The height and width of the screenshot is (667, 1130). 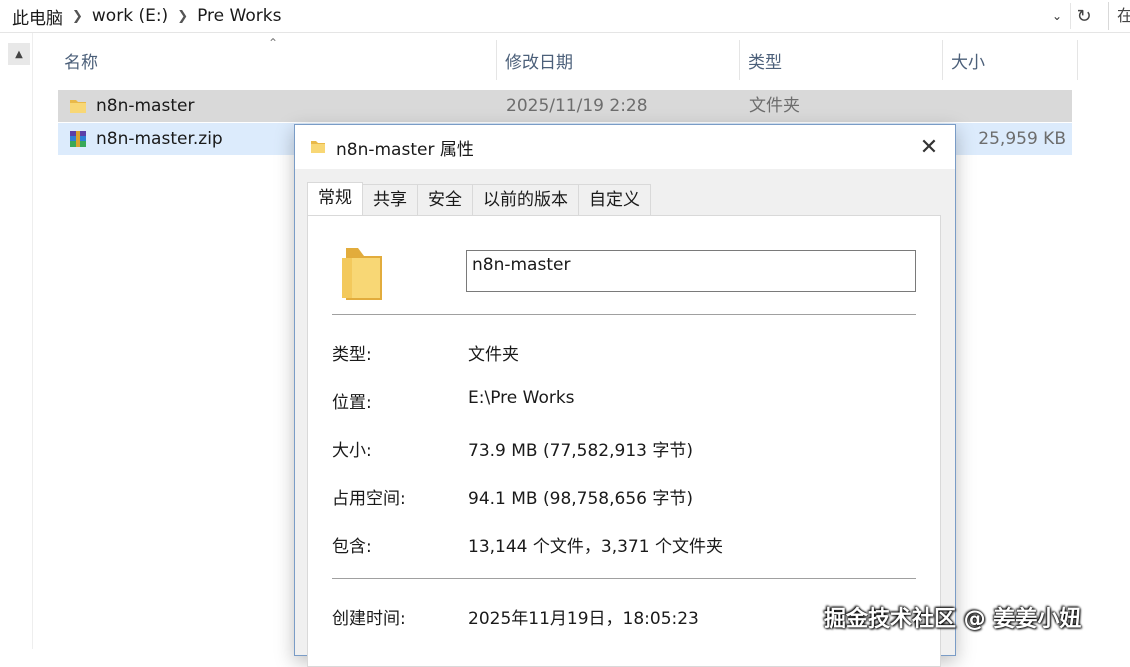 I want to click on contains-label: 包含:, so click(x=352, y=547).